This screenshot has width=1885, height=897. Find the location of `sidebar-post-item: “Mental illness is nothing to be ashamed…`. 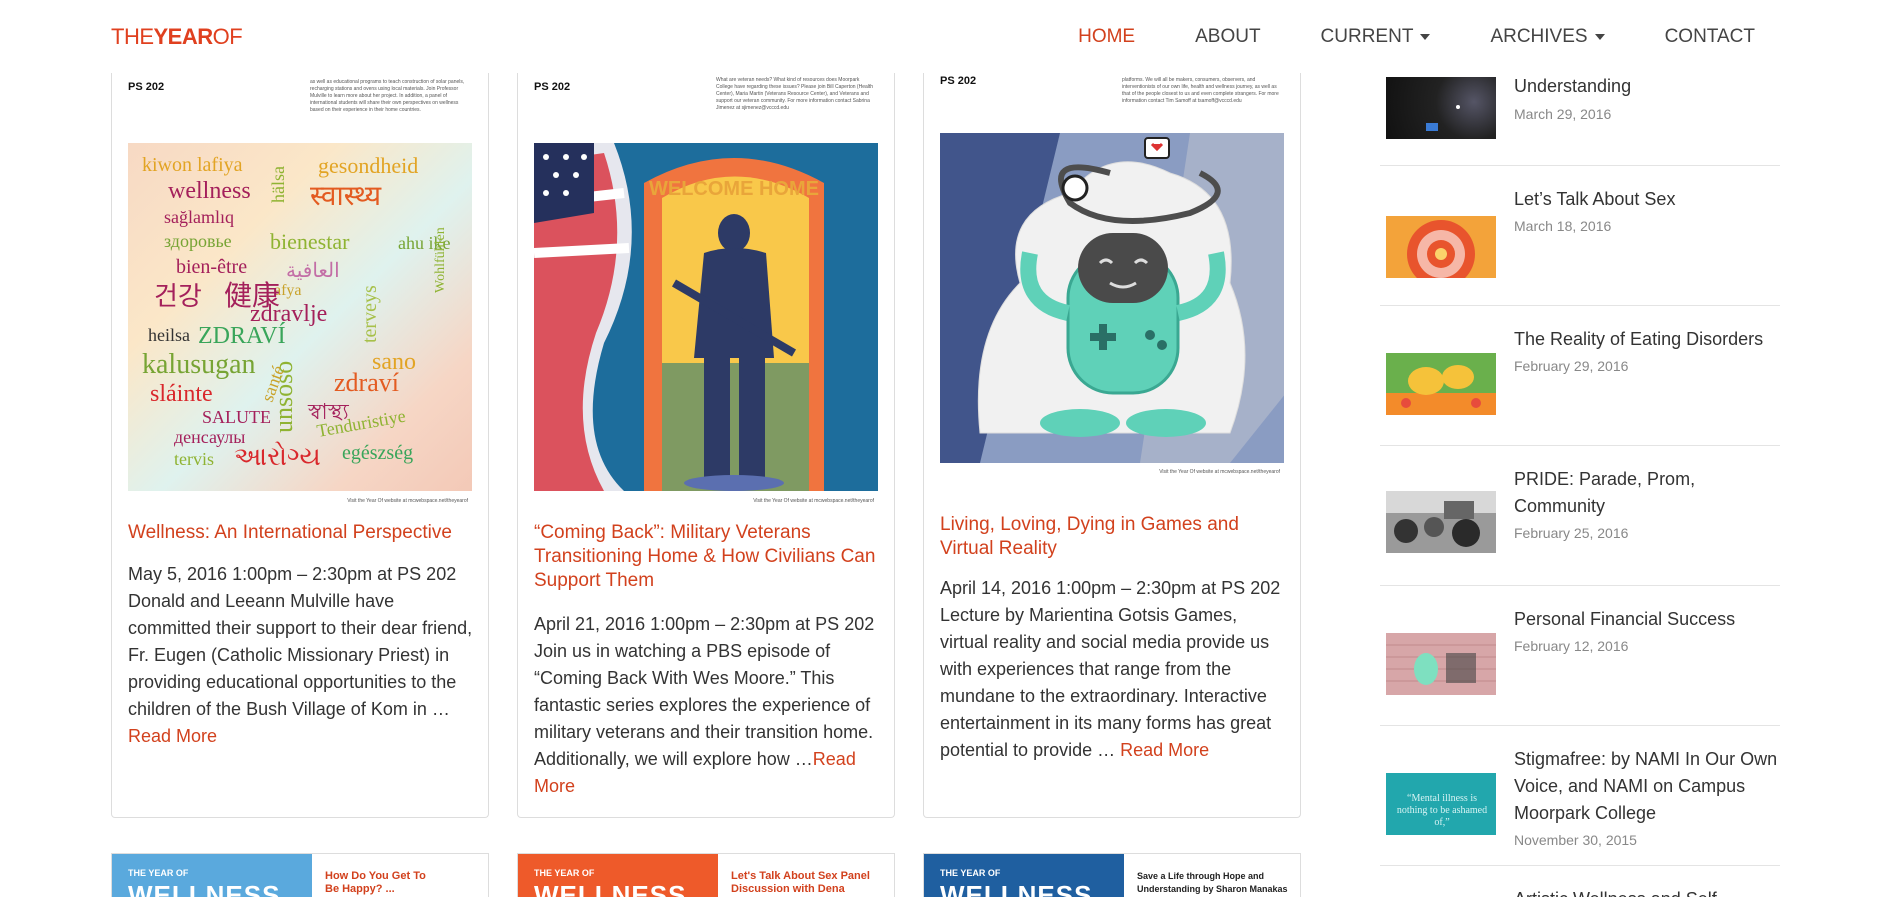

sidebar-post-item: “Mental illness is nothing to be ashamed… is located at coordinates (1580, 796).